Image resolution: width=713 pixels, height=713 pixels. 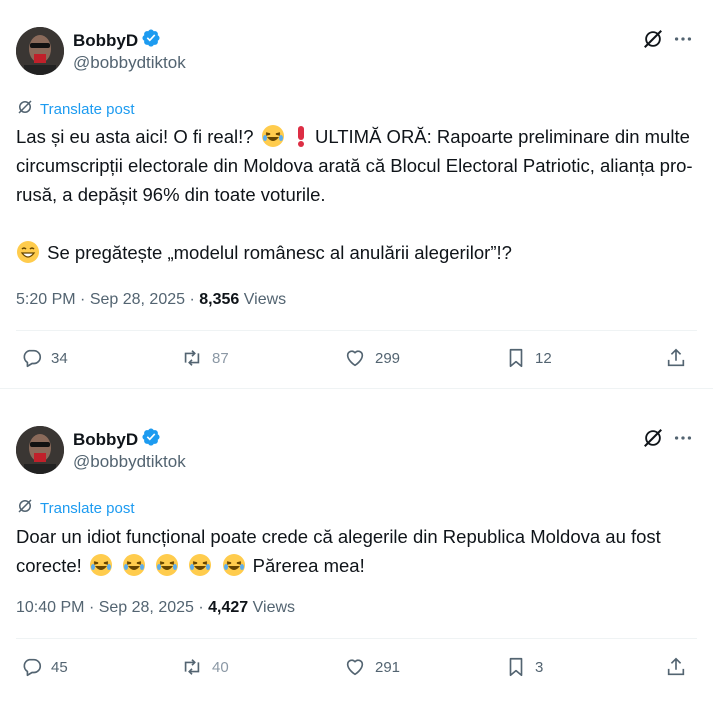 What do you see at coordinates (59, 358) in the screenshot?
I see `reply-count: 34` at bounding box center [59, 358].